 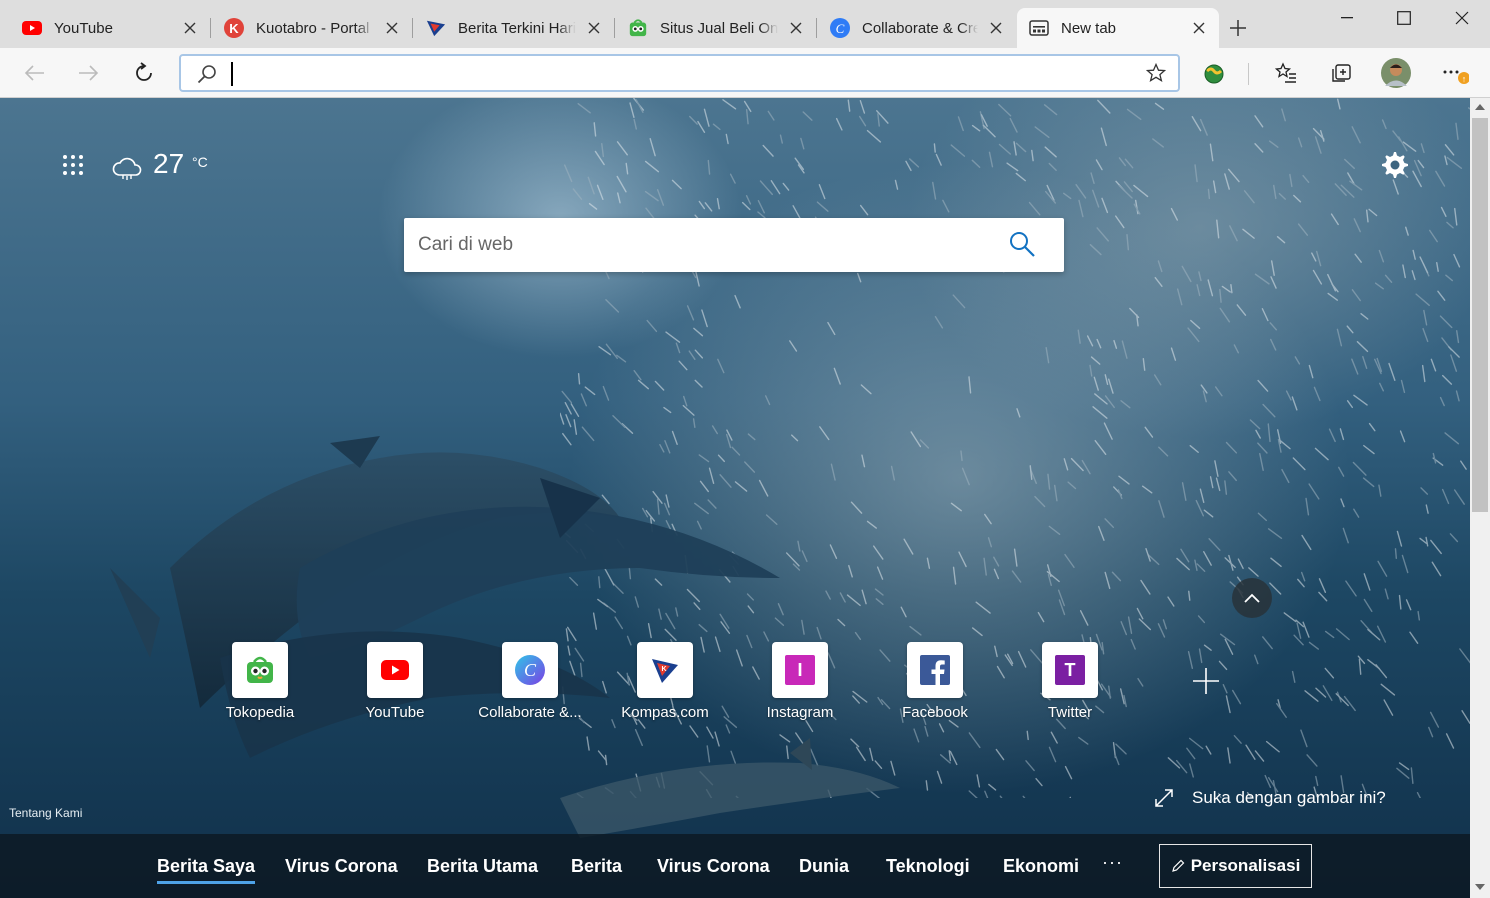 I want to click on newtab-page-icon, so click(x=1039, y=28).